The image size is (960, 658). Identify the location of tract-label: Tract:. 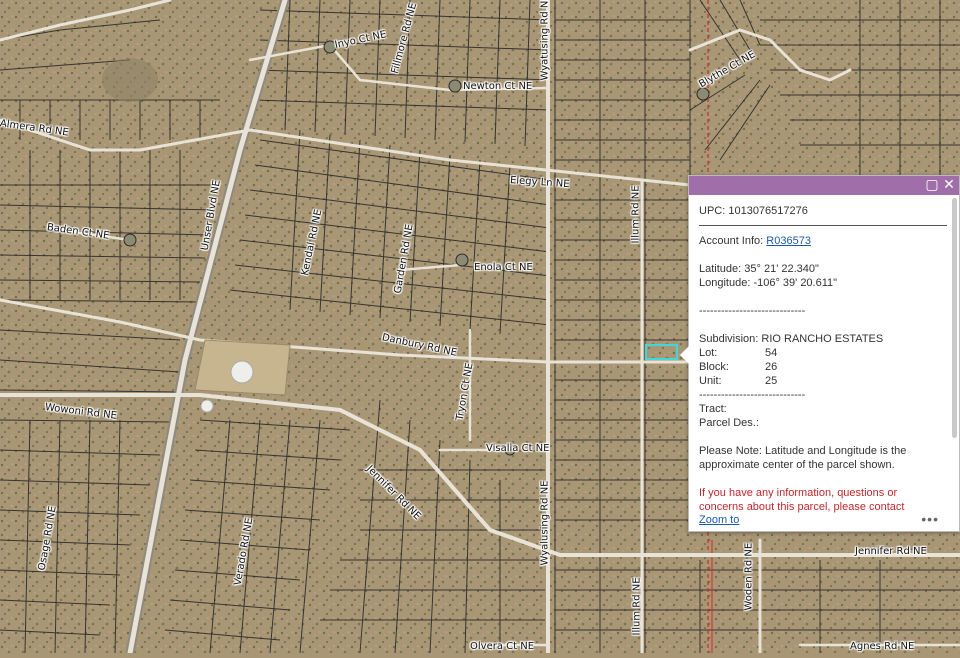
(713, 409).